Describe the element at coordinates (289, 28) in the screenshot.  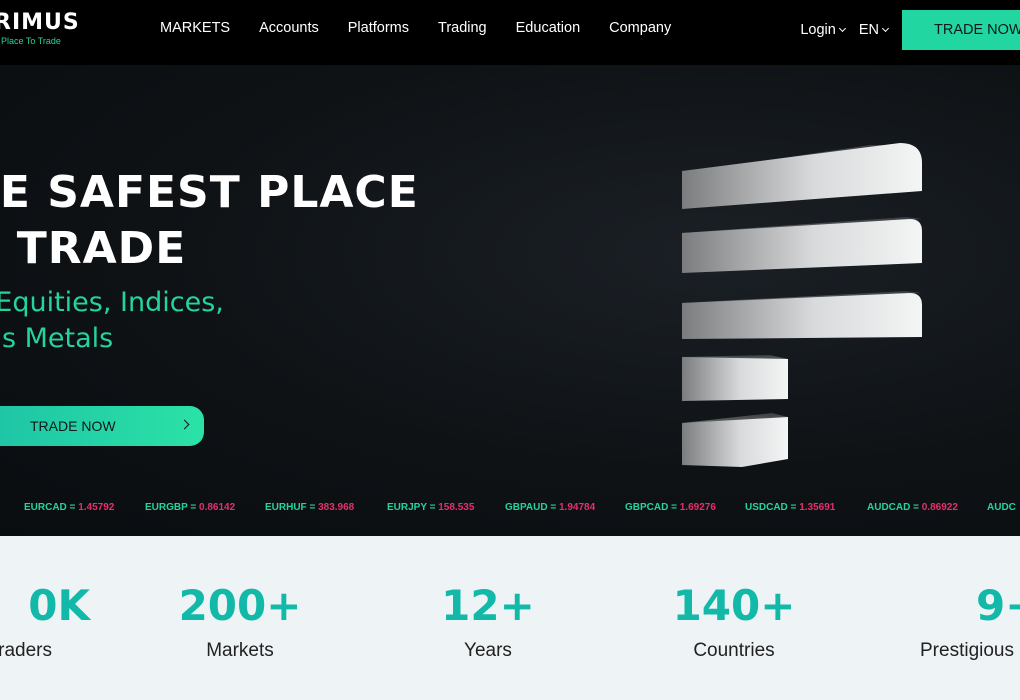
I see `menu-accounts: Accounts` at that location.